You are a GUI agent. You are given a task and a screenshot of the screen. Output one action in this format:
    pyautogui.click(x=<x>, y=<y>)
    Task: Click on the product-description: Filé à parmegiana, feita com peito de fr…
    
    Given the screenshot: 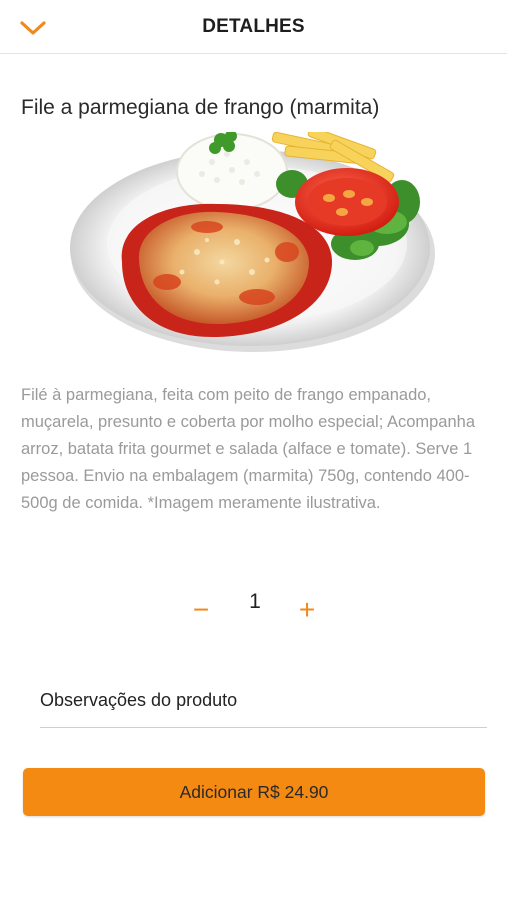 What is the action you would take?
    pyautogui.click(x=248, y=449)
    